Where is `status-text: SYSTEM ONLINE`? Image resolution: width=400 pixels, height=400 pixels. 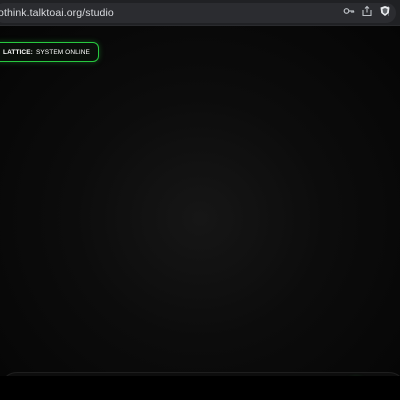 status-text: SYSTEM ONLINE is located at coordinates (62, 52).